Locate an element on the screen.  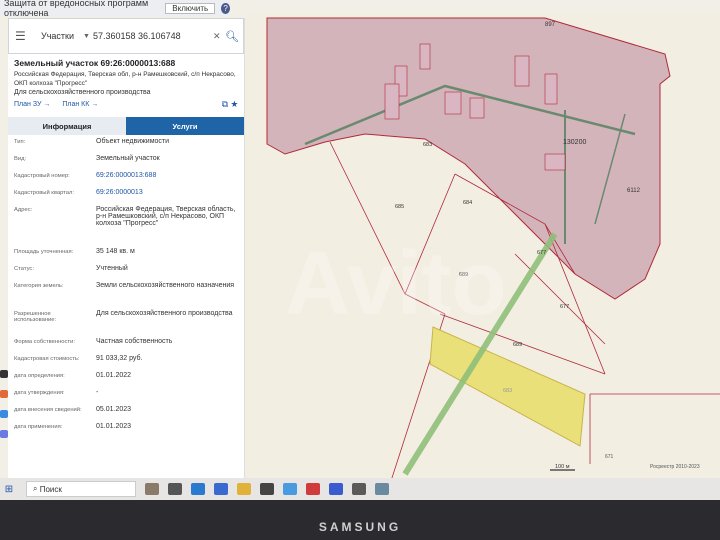
detail-value: Земельный участок is located at coordinates (128, 158).